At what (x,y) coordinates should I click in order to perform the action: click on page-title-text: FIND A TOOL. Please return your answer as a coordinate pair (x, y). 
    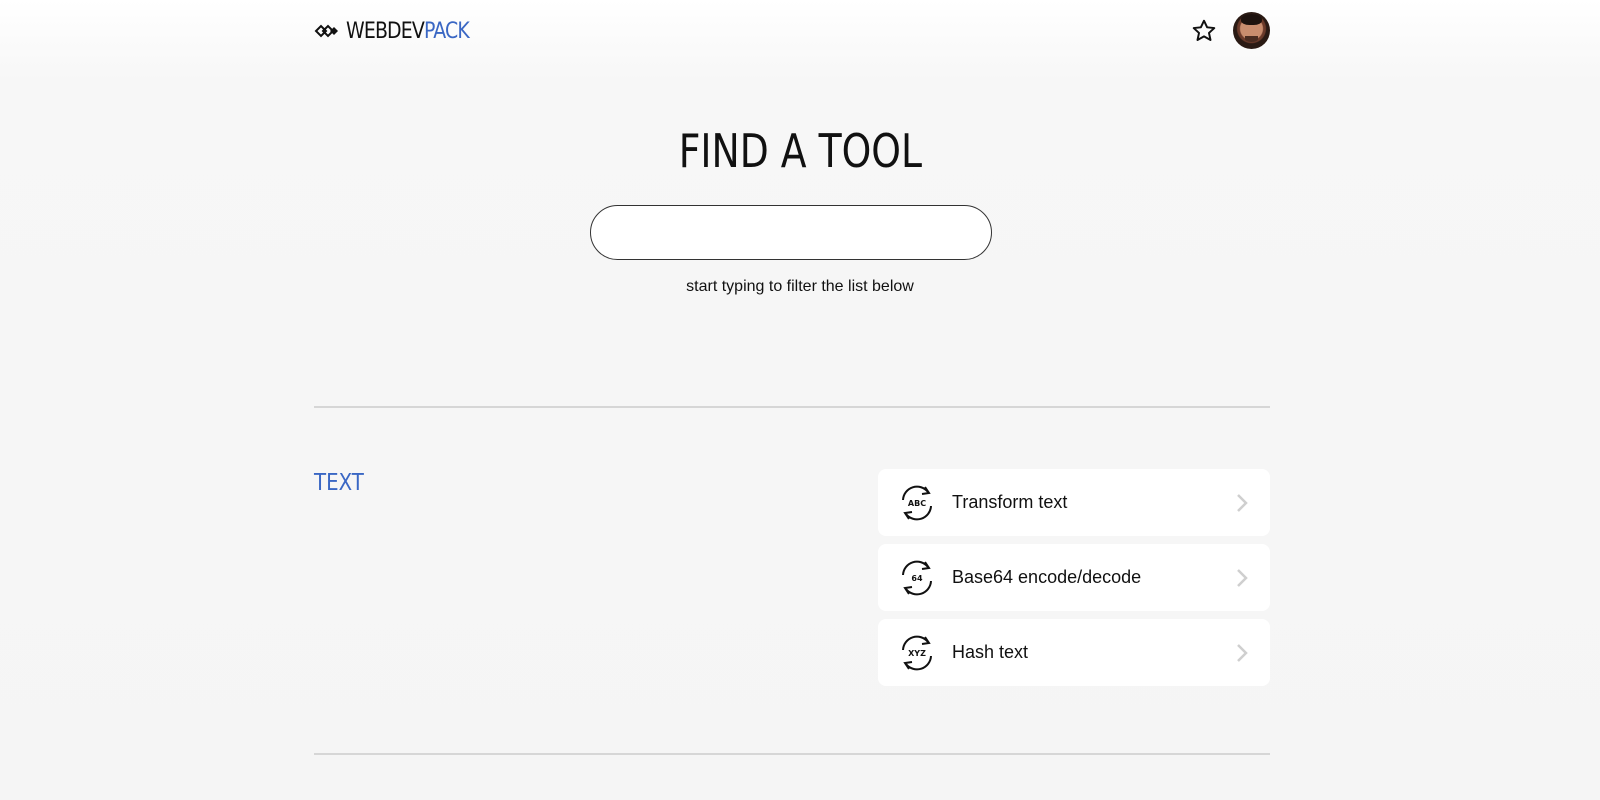
    Looking at the image, I should click on (800, 151).